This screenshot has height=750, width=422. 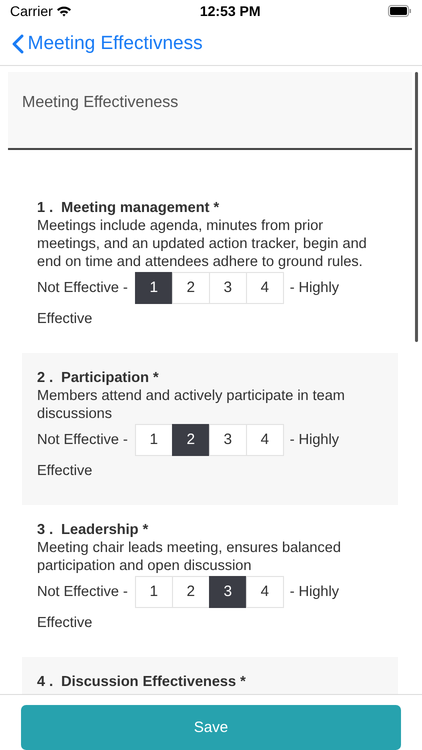 What do you see at coordinates (142, 682) in the screenshot?
I see `question-title: 4 . Discussion Effectiveness *` at bounding box center [142, 682].